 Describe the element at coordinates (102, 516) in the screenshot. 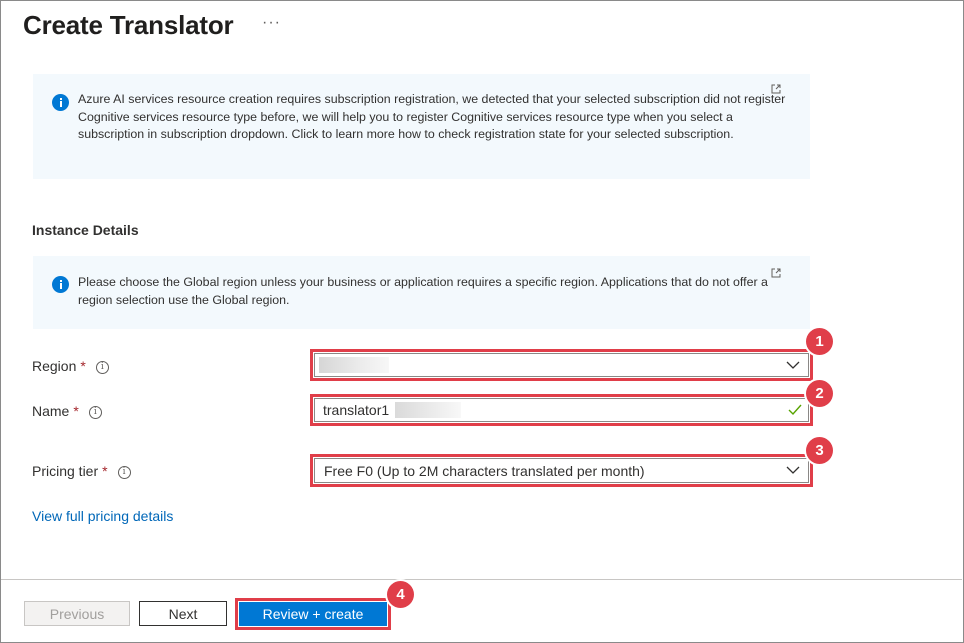

I see `view-pricing-link: View full pricing details` at that location.